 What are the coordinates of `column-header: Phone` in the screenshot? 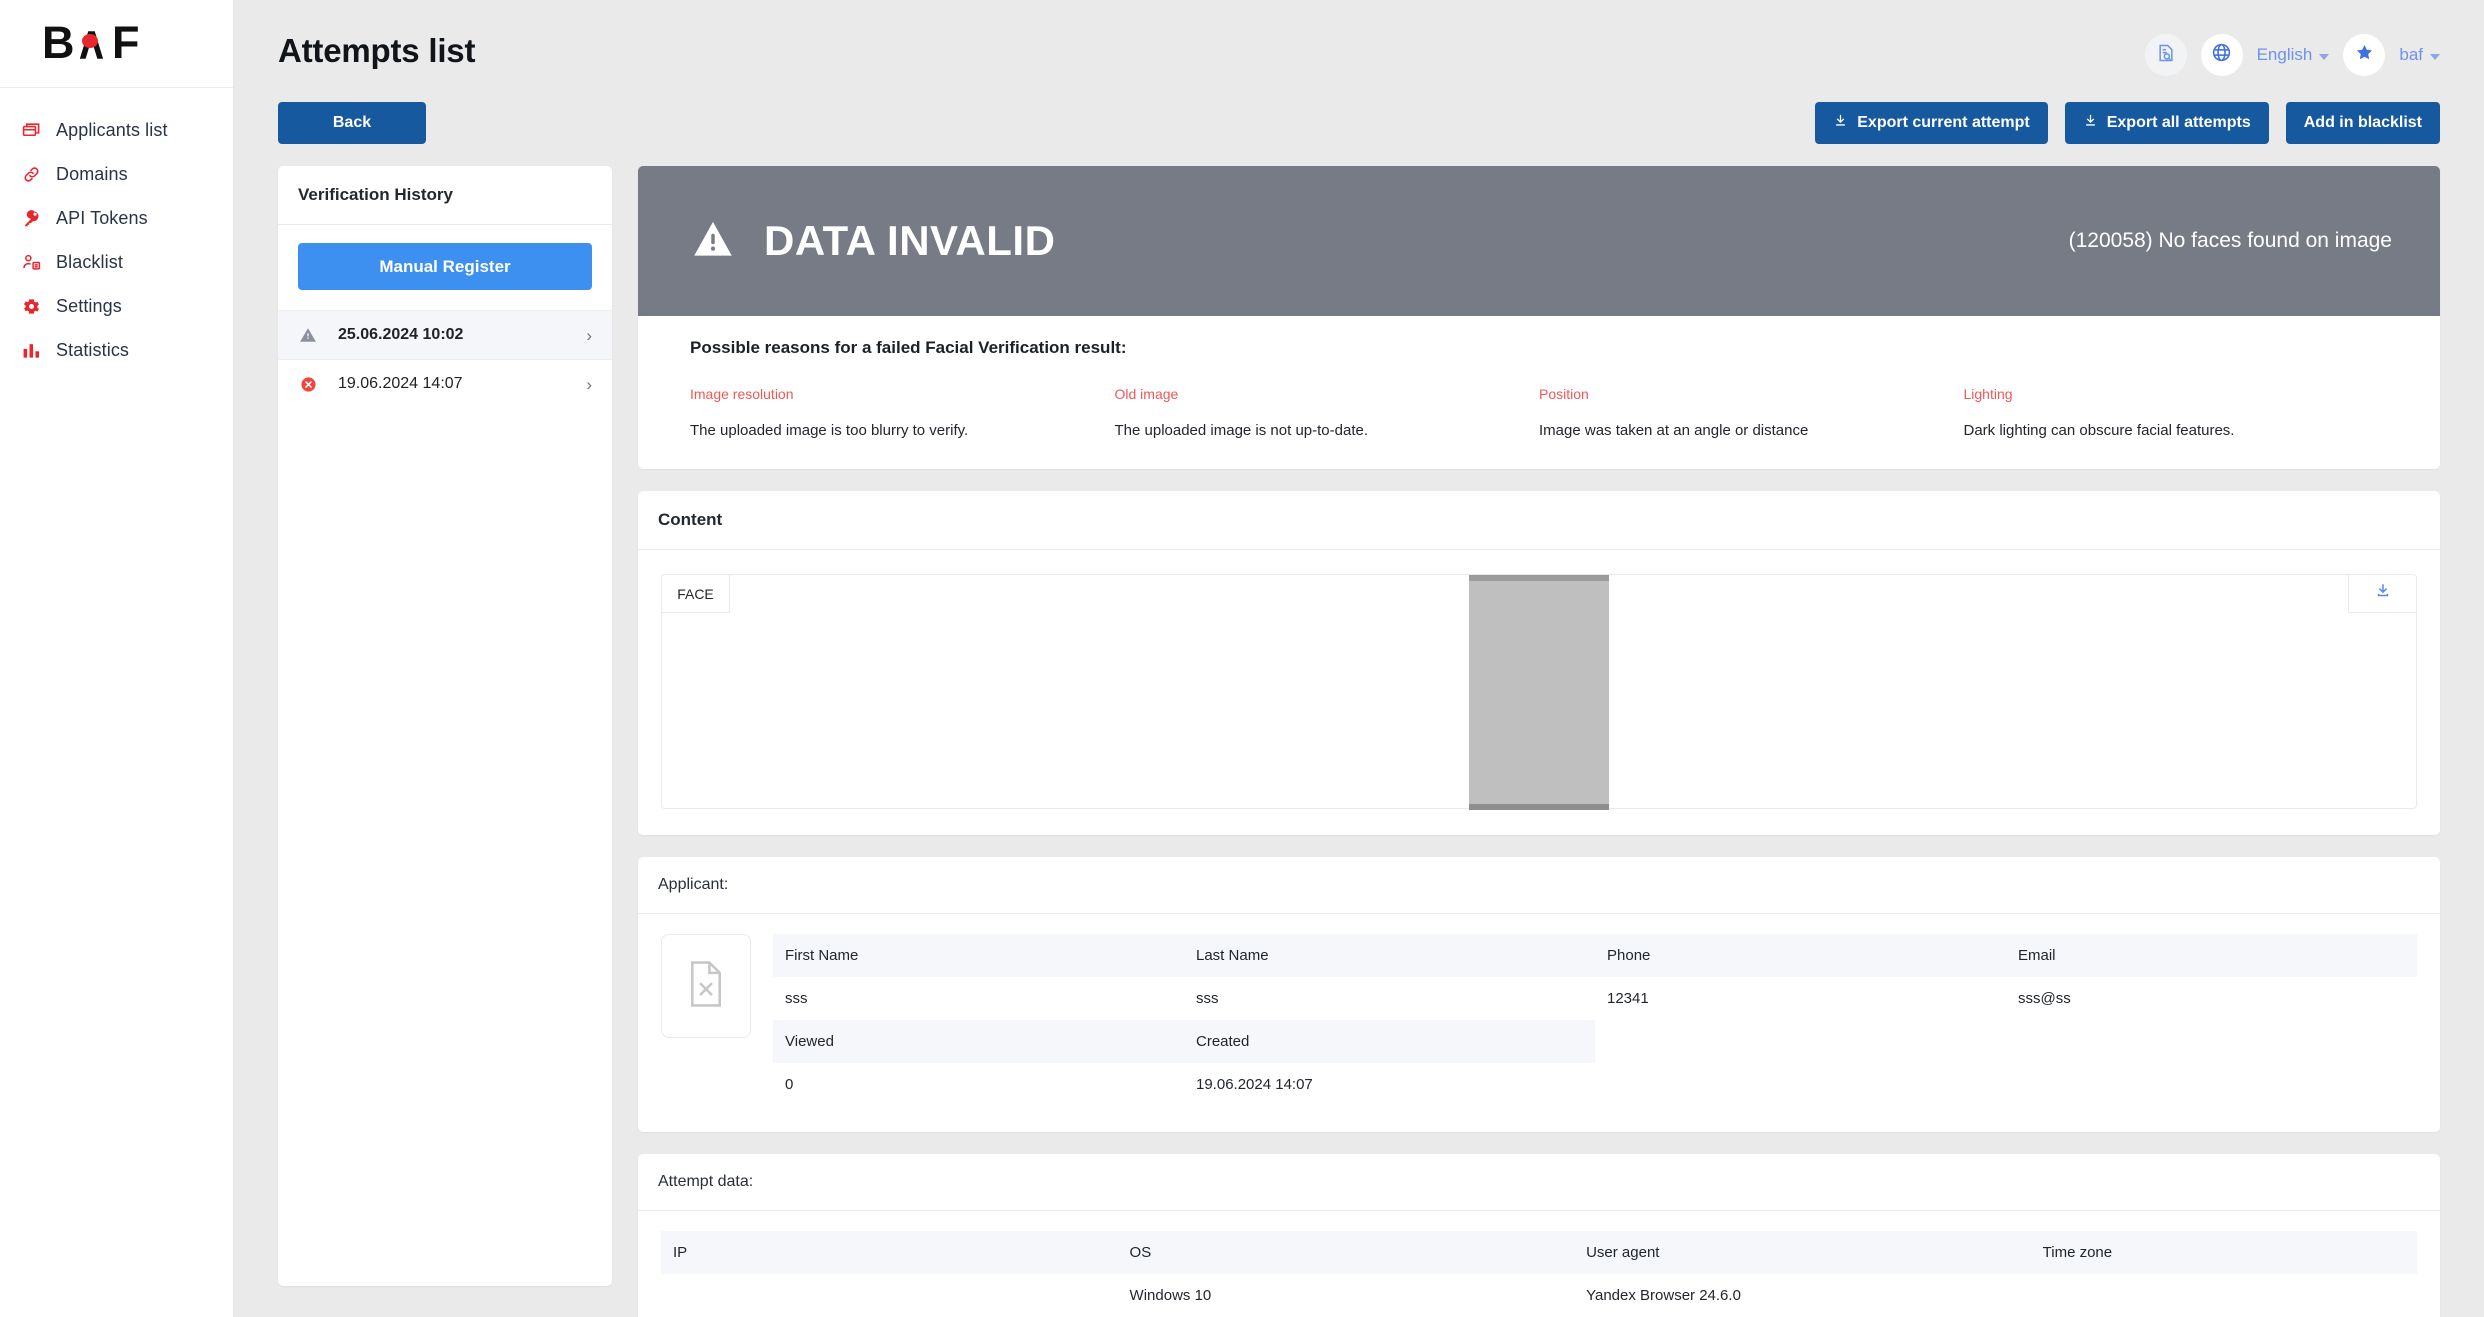 It's located at (1800, 955).